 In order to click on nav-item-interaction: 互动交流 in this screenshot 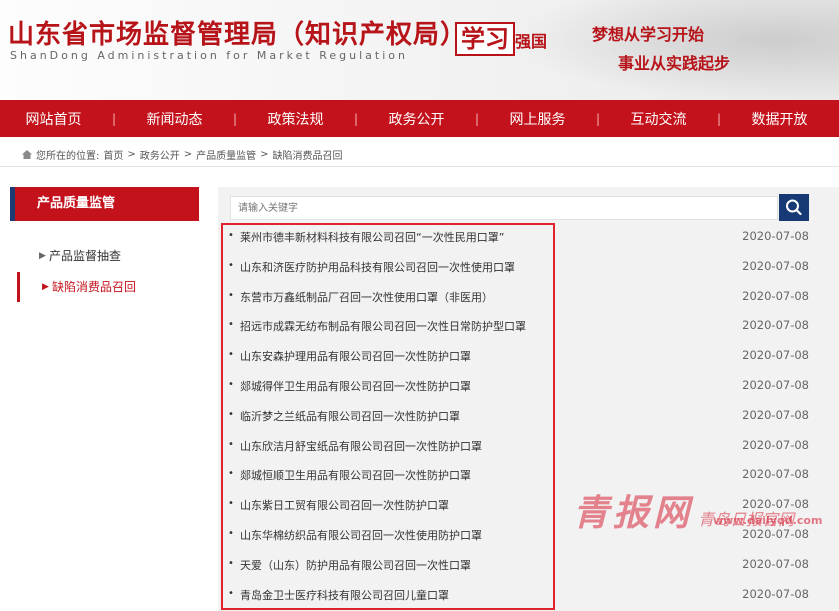, I will do `click(658, 119)`.